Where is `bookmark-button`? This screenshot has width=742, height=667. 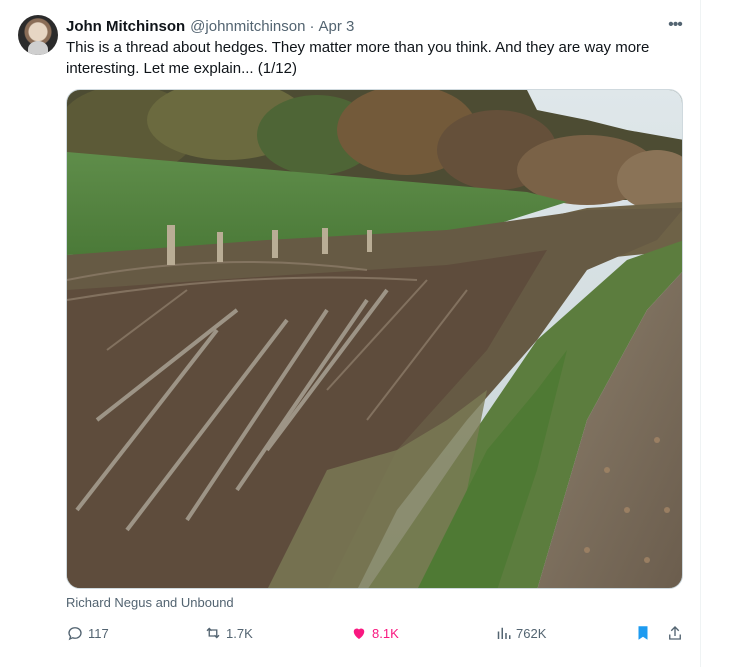
bookmark-button is located at coordinates (645, 633).